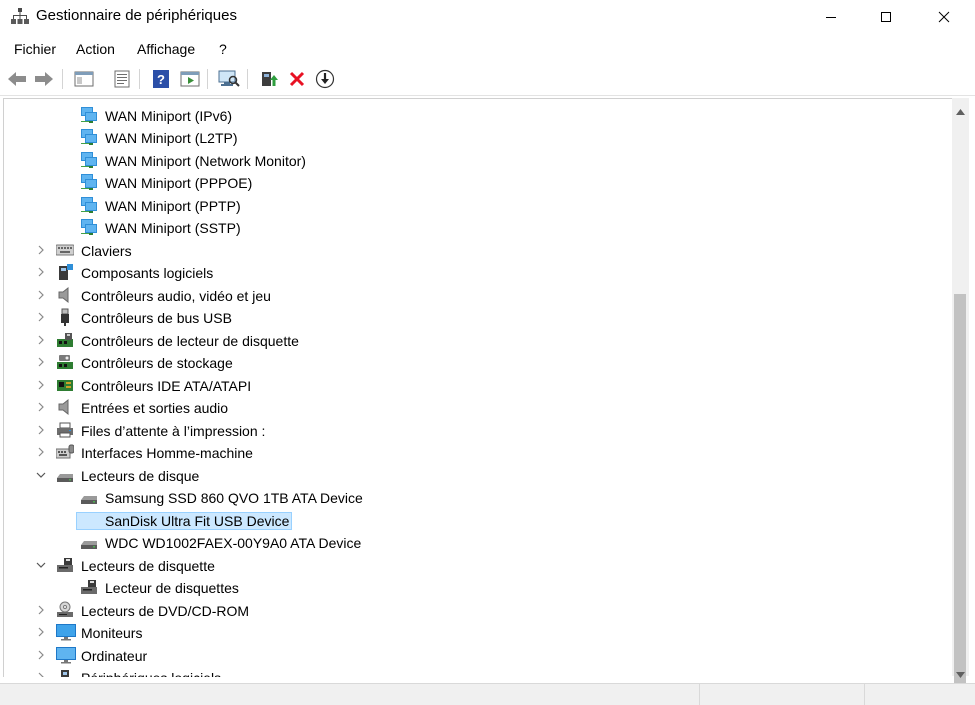  I want to click on tree-item-lecteurs-disquette: Lecteurs de disquette, so click(478, 565).